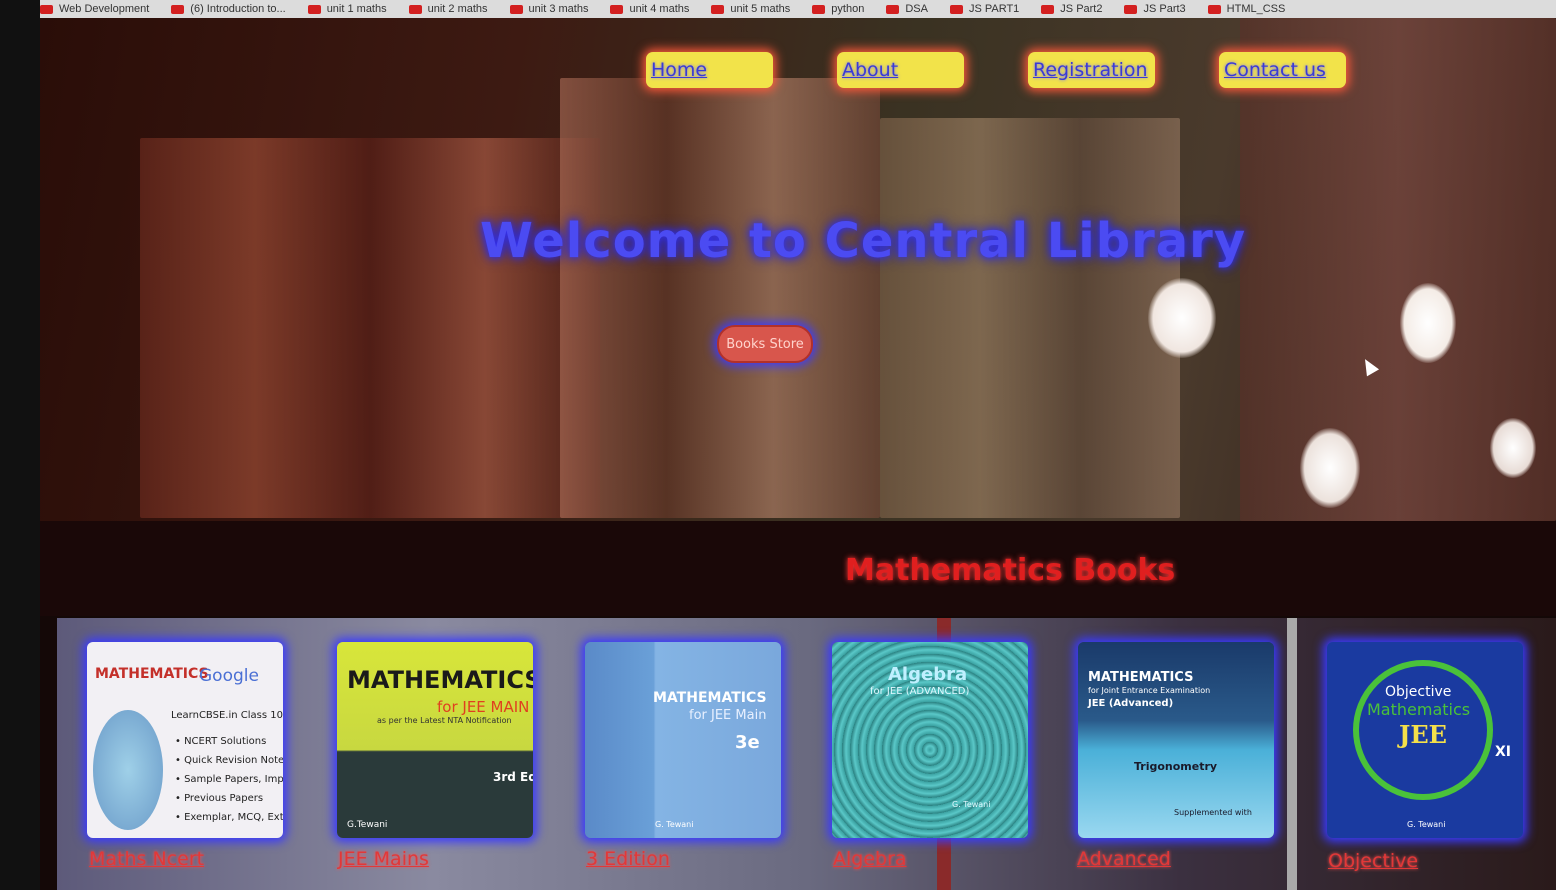 Image resolution: width=1556 pixels, height=890 pixels. I want to click on bookmark-label: unit 2 maths, so click(458, 9).